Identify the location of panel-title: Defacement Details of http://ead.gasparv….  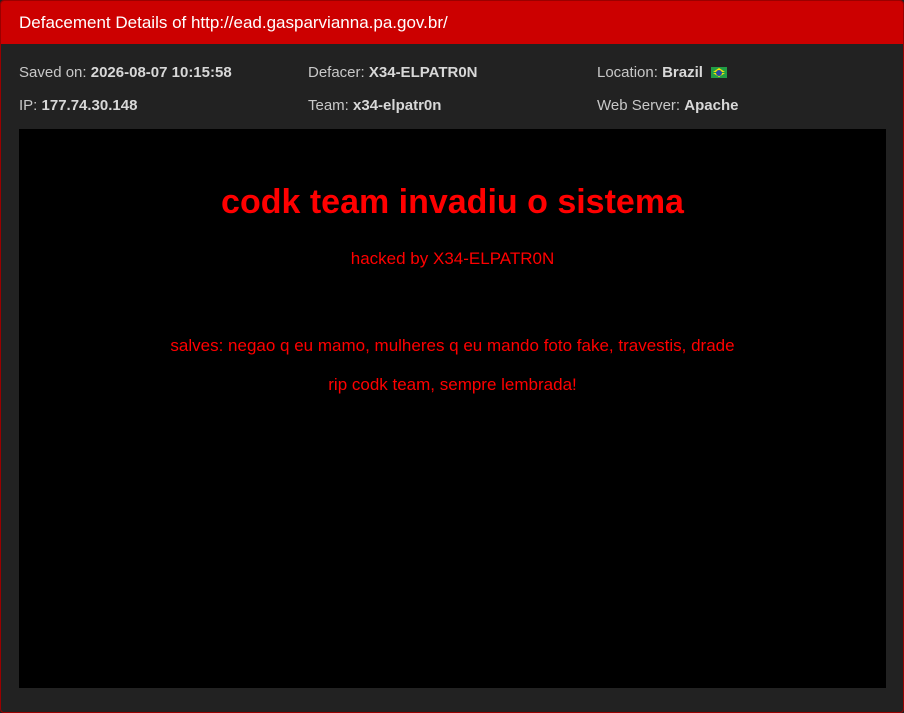
(233, 22).